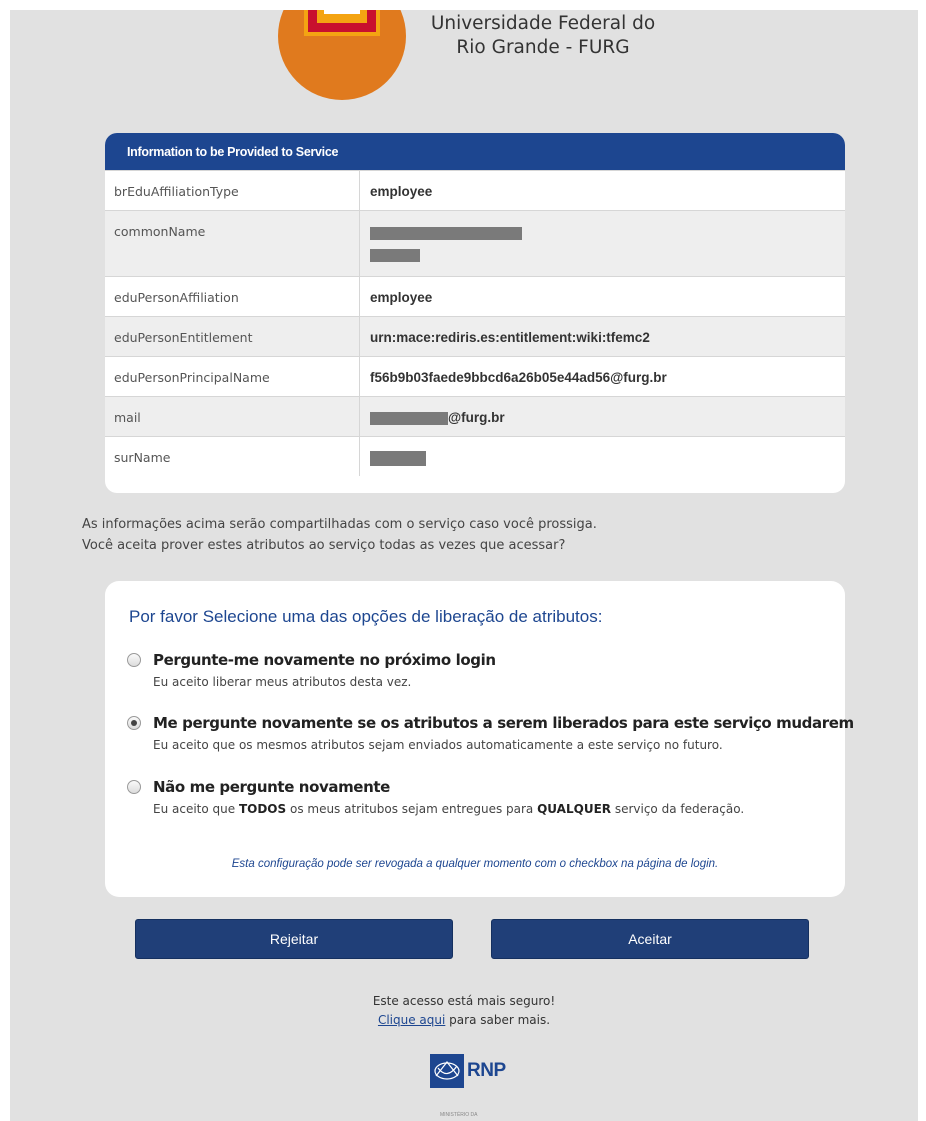 This screenshot has width=926, height=1121. I want to click on attribute-name: eduPersonEntitlement, so click(232, 336).